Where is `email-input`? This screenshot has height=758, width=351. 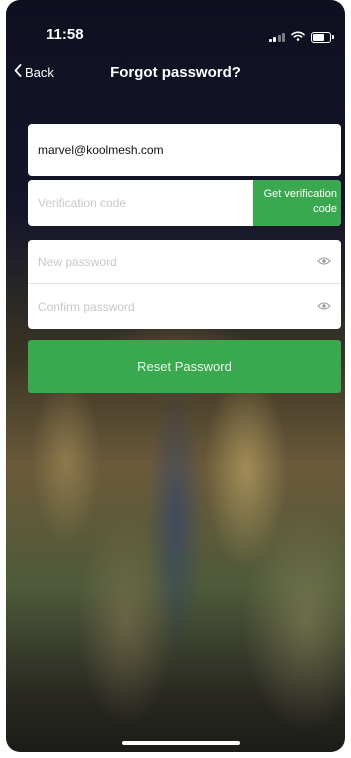
email-input is located at coordinates (184, 150).